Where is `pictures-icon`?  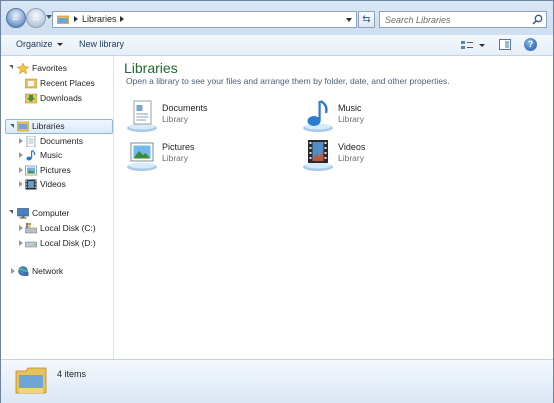 pictures-icon is located at coordinates (31, 170).